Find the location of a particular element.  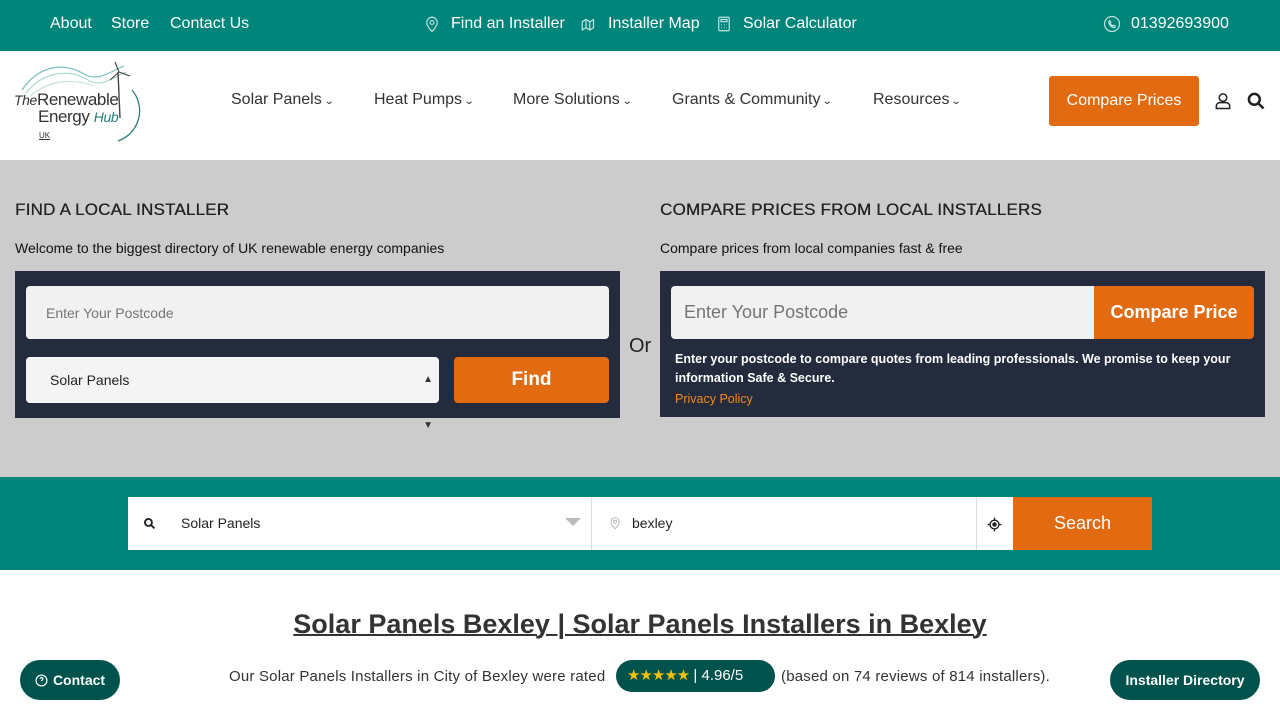

find-installer-panel: Solar Panels ▲▼ Find is located at coordinates (317, 351).